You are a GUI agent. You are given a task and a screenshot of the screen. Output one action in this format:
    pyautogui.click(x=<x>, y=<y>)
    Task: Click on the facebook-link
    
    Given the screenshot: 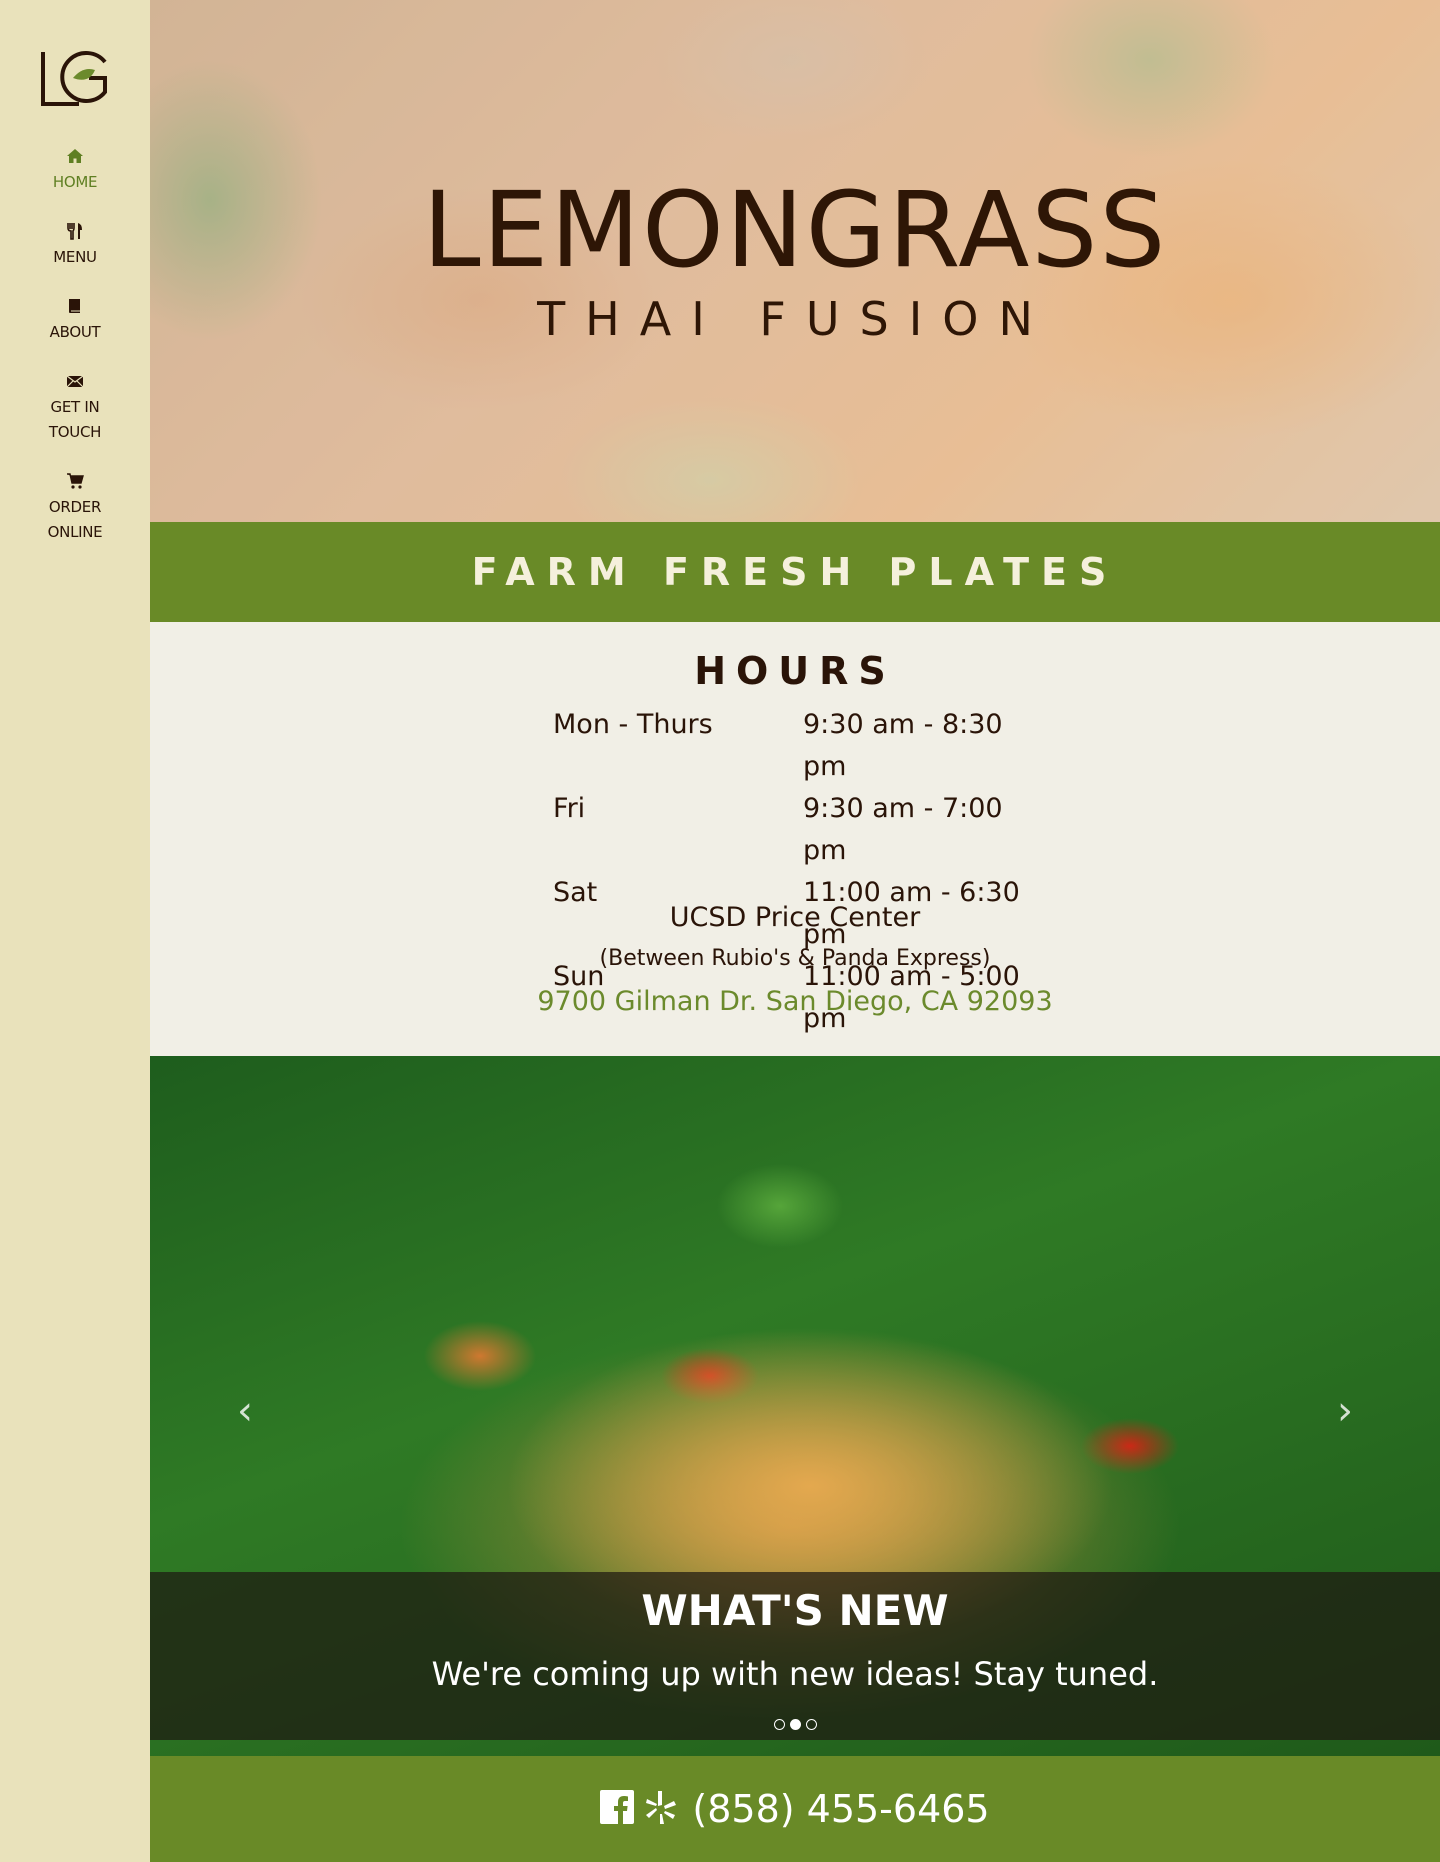 What is the action you would take?
    pyautogui.click(x=617, y=1809)
    